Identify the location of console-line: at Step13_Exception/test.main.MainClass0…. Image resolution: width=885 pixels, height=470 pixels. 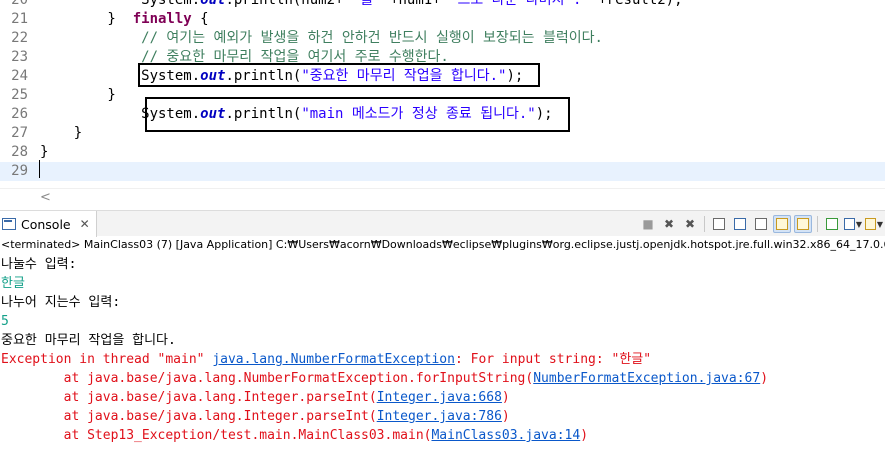
(442, 435).